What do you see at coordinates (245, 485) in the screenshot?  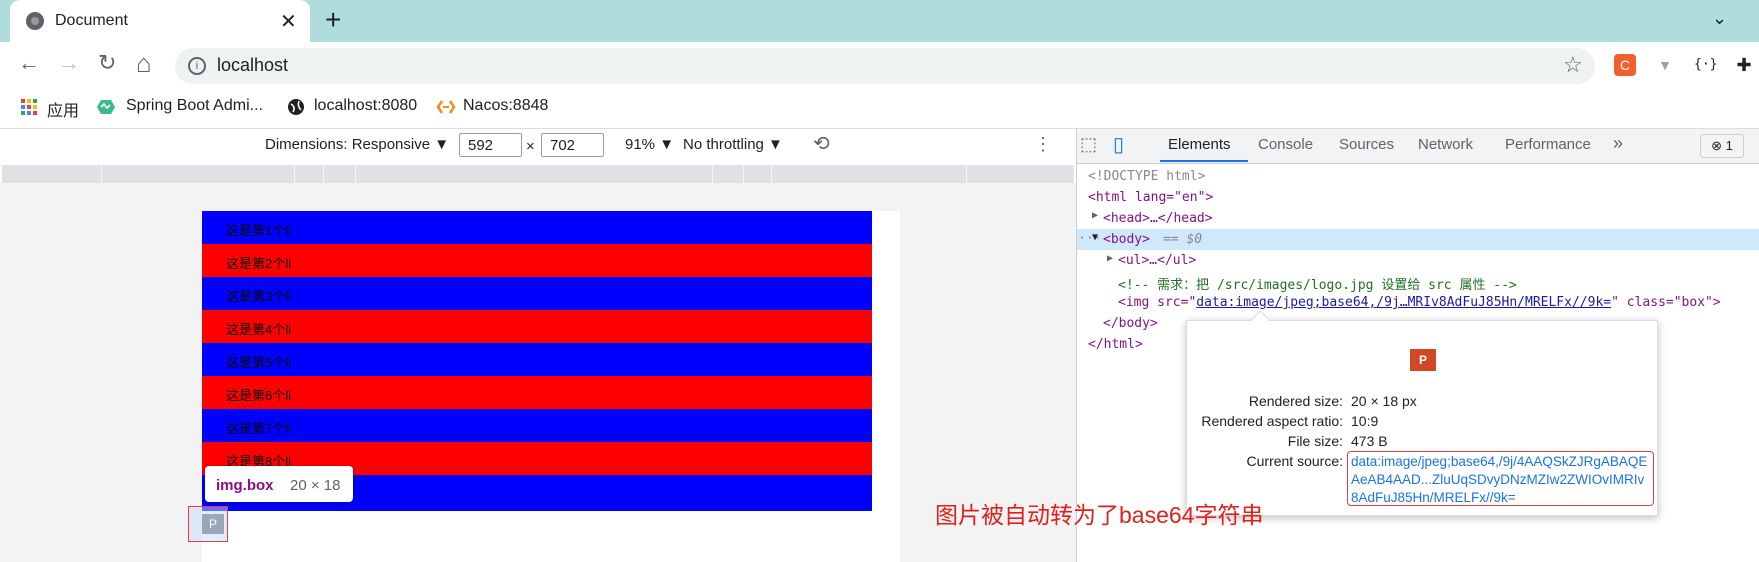 I see `tooltip-selector: img.box` at bounding box center [245, 485].